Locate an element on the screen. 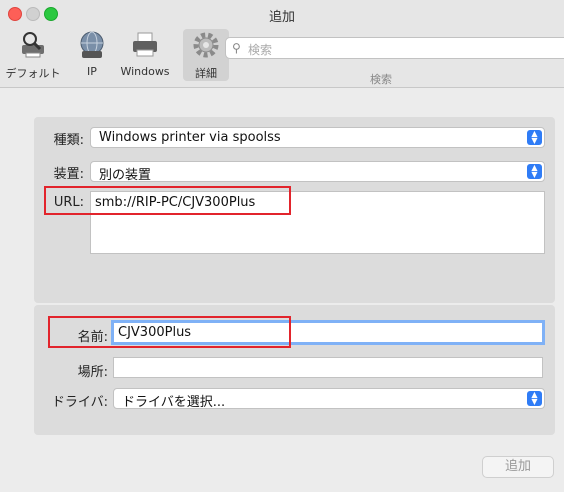 The width and height of the screenshot is (564, 492). type-label: 種類: is located at coordinates (68, 140).